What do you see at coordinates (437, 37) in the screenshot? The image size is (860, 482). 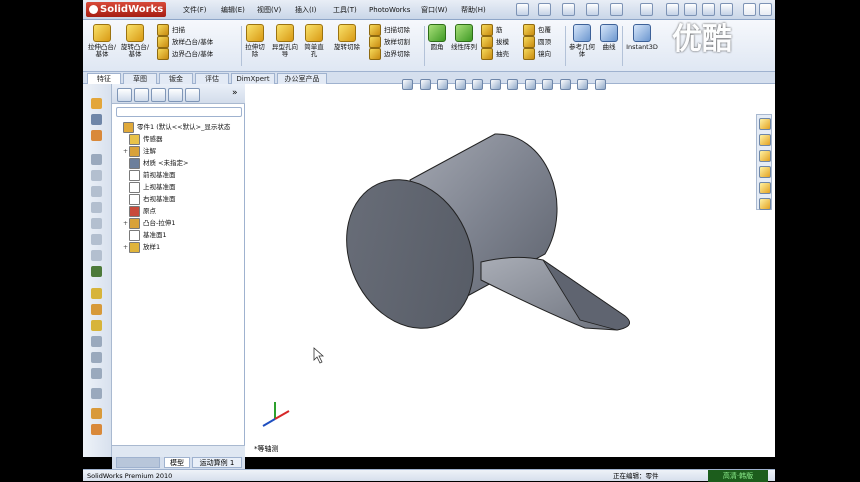 I see `fillet-button: 圆角` at bounding box center [437, 37].